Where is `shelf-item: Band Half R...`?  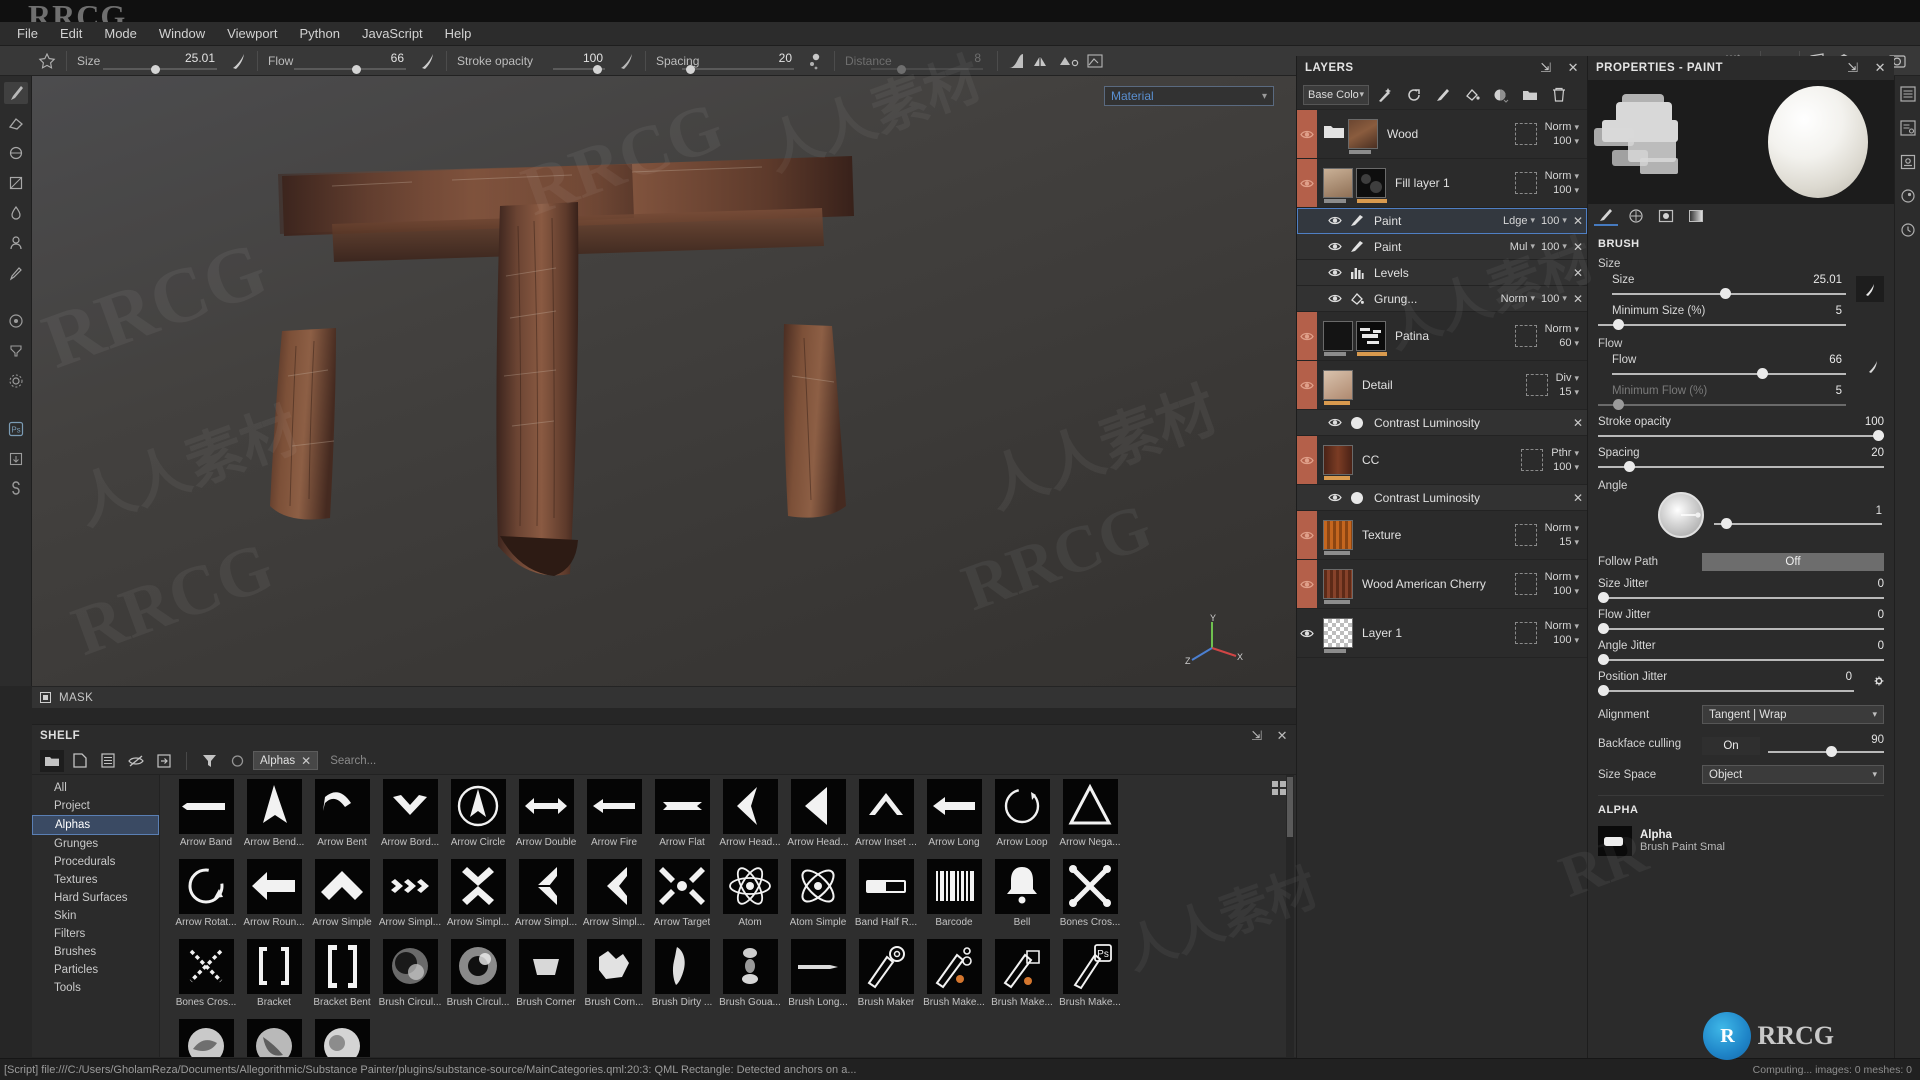 shelf-item: Band Half R... is located at coordinates (886, 899).